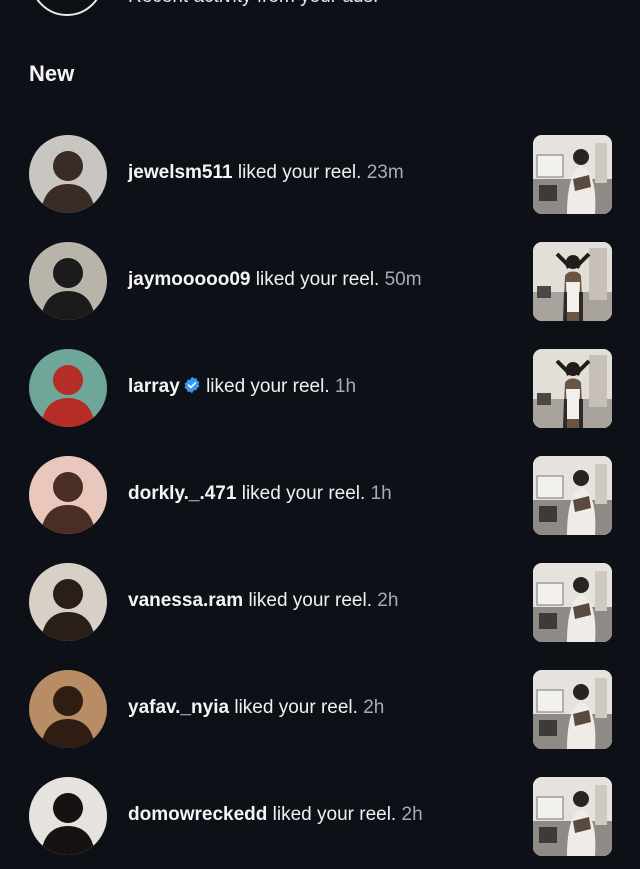 The height and width of the screenshot is (869, 640). Describe the element at coordinates (253, 4) in the screenshot. I see `ads-activity-text: Recent activity from your ads.` at that location.